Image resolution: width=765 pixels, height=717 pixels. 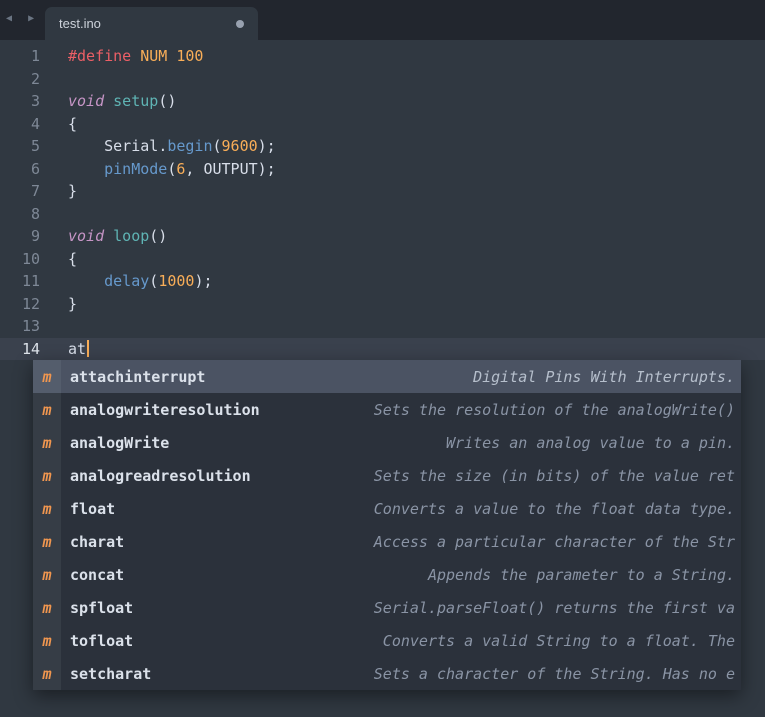 I want to click on completion-label: setcharat, so click(x=111, y=673).